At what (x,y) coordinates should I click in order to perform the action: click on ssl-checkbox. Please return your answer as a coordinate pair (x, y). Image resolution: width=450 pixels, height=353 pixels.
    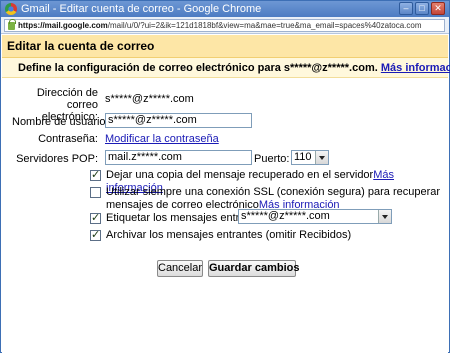
    Looking at the image, I should click on (95, 192).